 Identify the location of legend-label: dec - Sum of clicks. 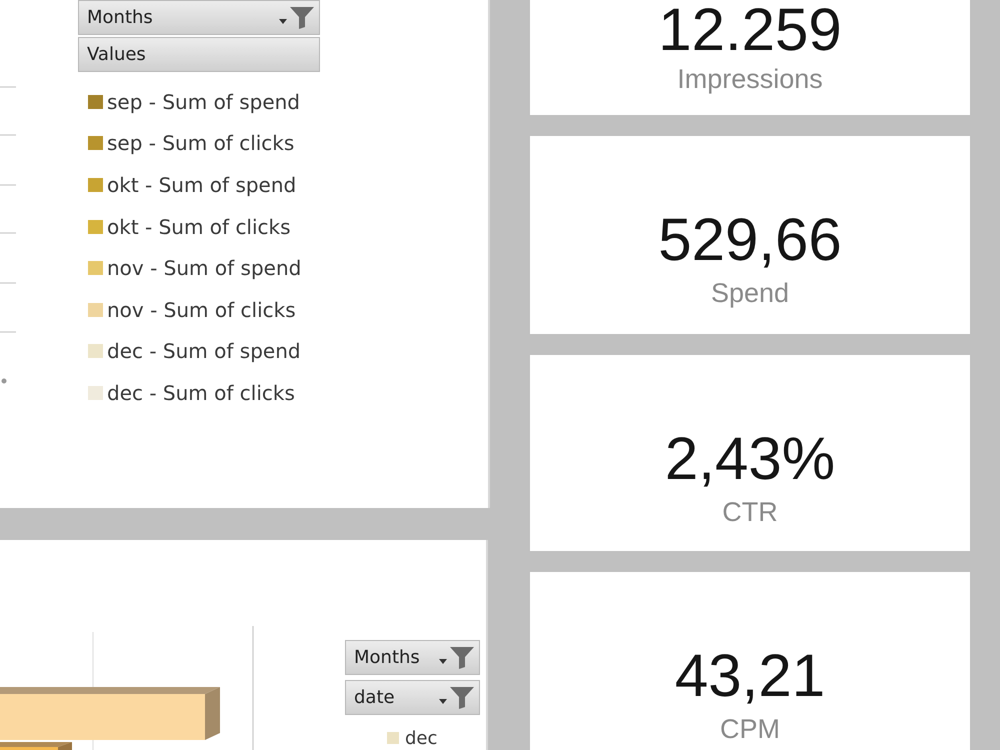
(201, 392).